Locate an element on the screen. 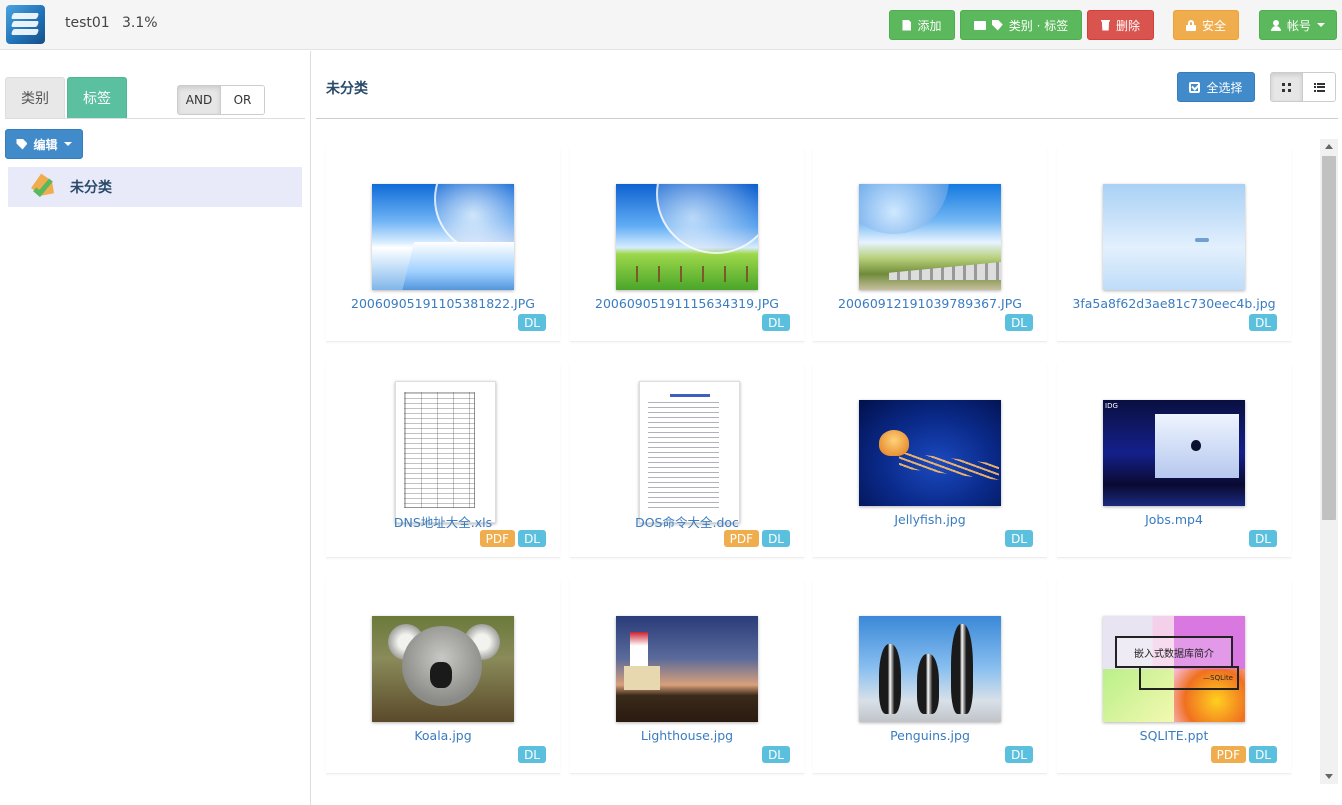 The height and width of the screenshot is (805, 1342). file-card: 20060912191039789367.JPG DL is located at coordinates (930, 244).